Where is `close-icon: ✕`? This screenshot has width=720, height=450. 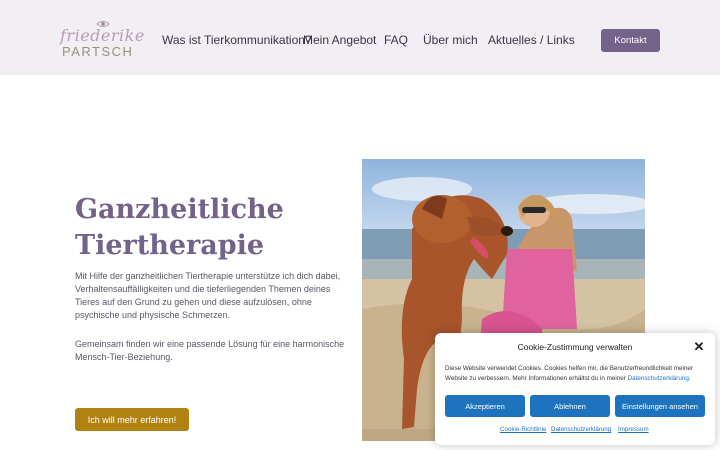 close-icon: ✕ is located at coordinates (699, 346).